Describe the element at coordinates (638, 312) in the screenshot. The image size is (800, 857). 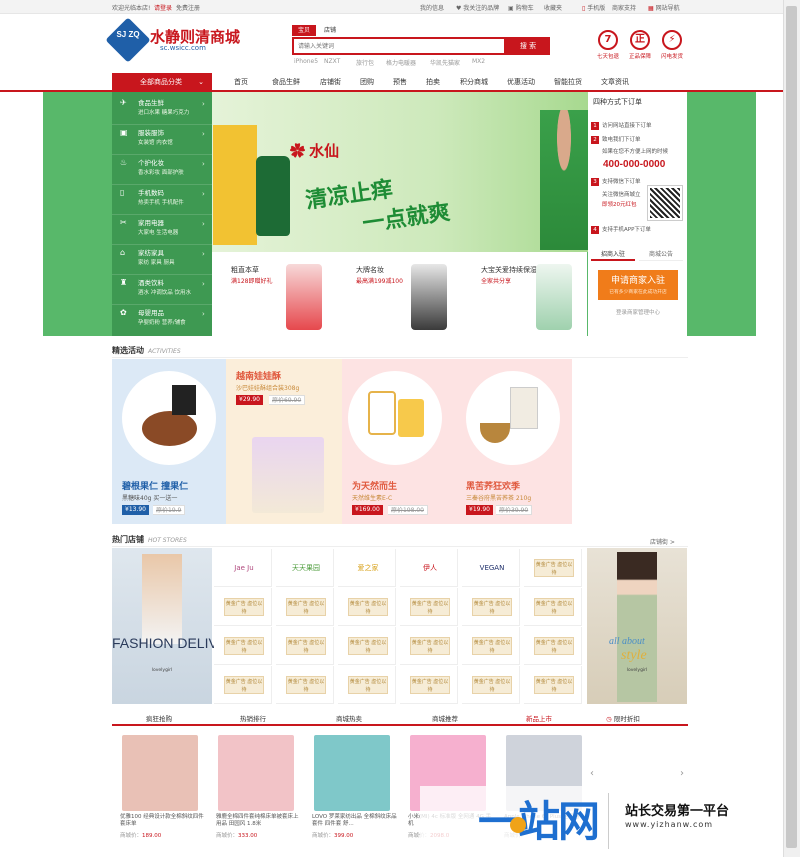
I see `merchant-login-link: 登录商家管理中心` at that location.